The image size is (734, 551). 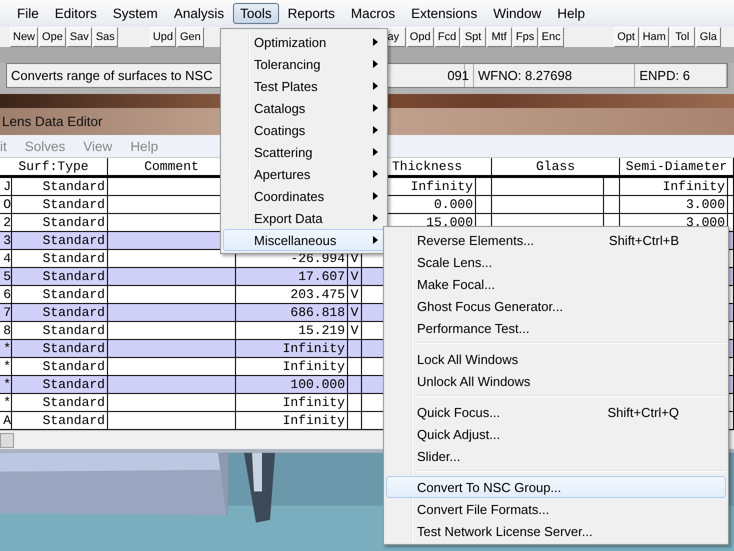 I want to click on table-cell: 2, so click(x=7, y=222).